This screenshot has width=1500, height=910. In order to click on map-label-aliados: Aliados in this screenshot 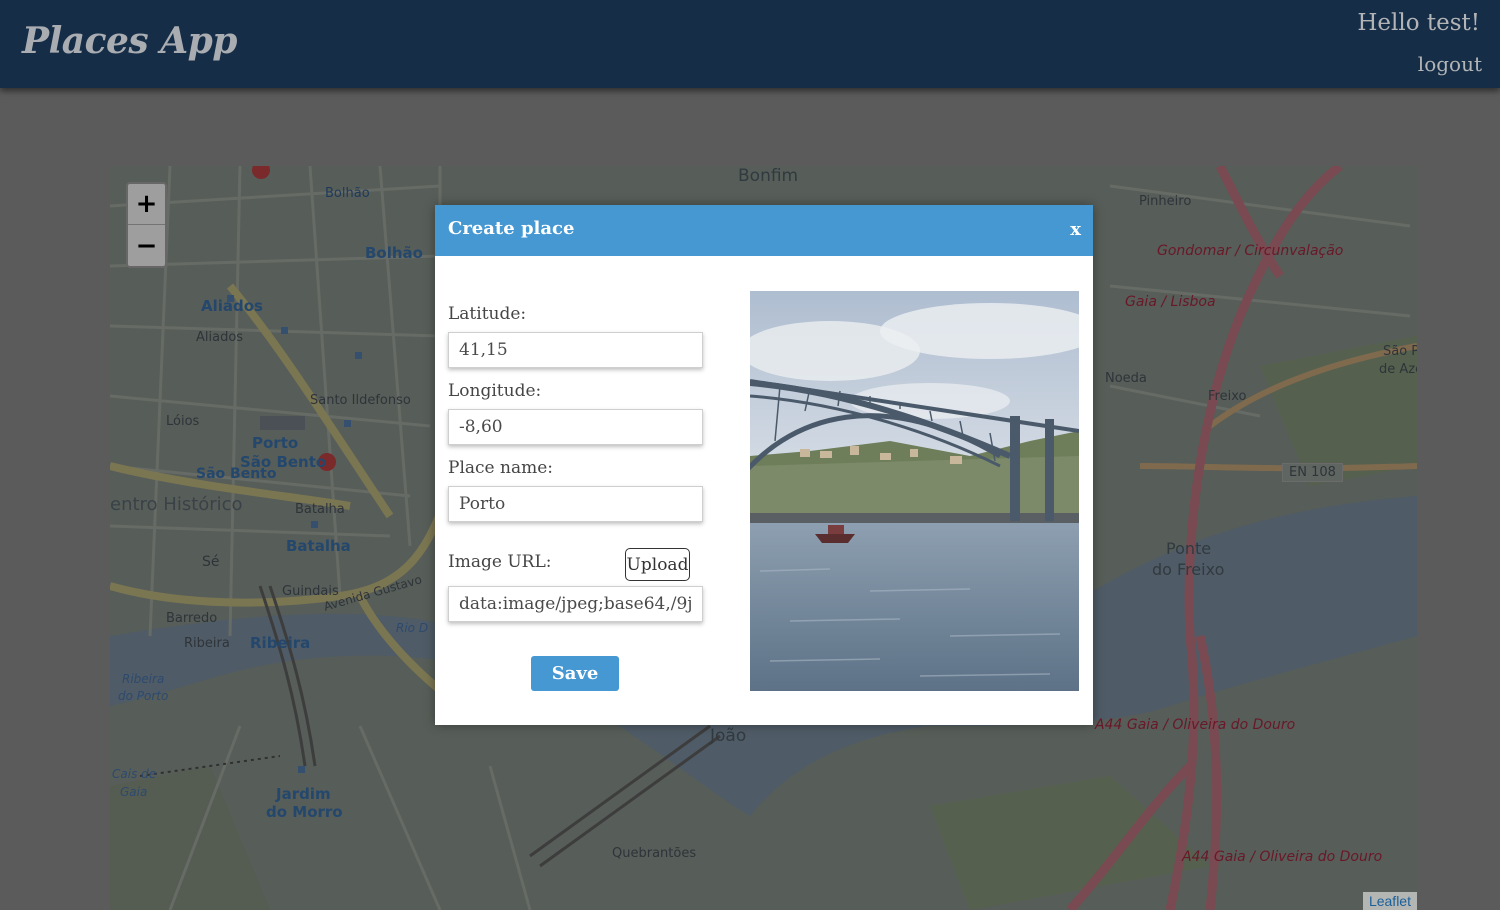, I will do `click(220, 337)`.